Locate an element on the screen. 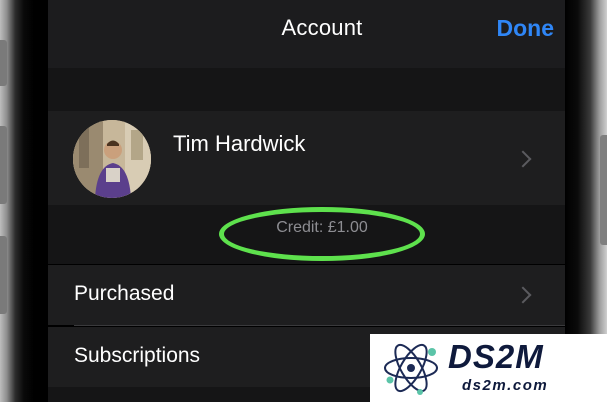  credit-section: Credit: £1.00 is located at coordinates (306, 234).